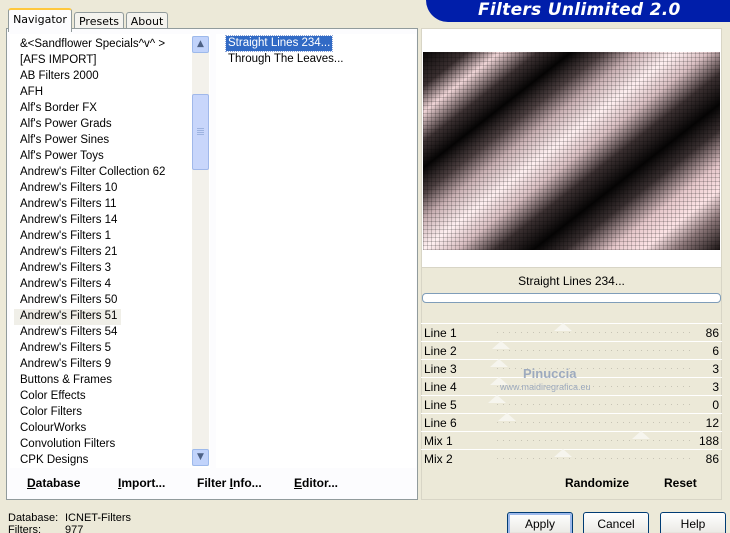 The width and height of the screenshot is (730, 533). Describe the element at coordinates (50, 413) in the screenshot. I see `list-item: Color Filters` at that location.